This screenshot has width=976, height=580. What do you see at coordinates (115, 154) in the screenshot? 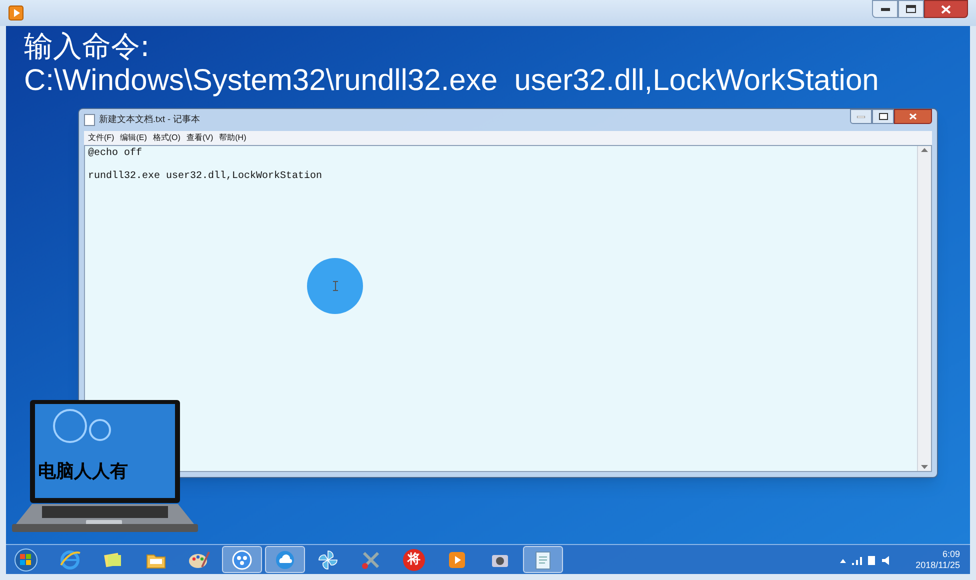
I see `text-line: @echo off` at bounding box center [115, 154].